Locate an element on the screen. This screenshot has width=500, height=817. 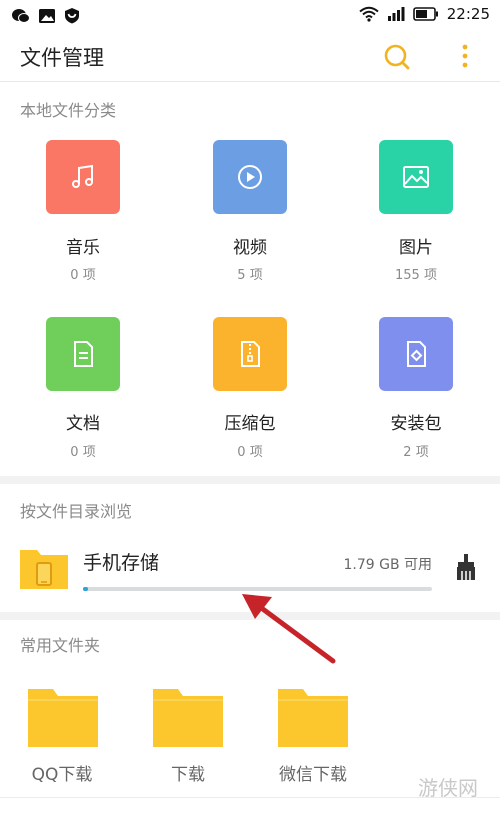
battery-icon is located at coordinates (425, 14).